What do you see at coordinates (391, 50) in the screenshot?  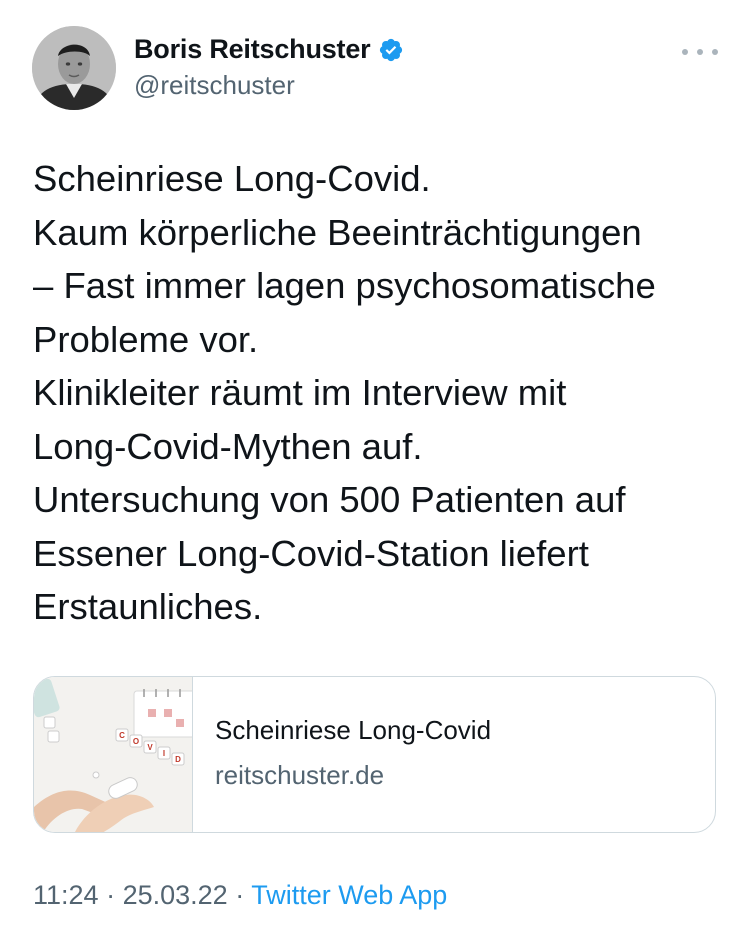 I see `verified-badge-icon` at bounding box center [391, 50].